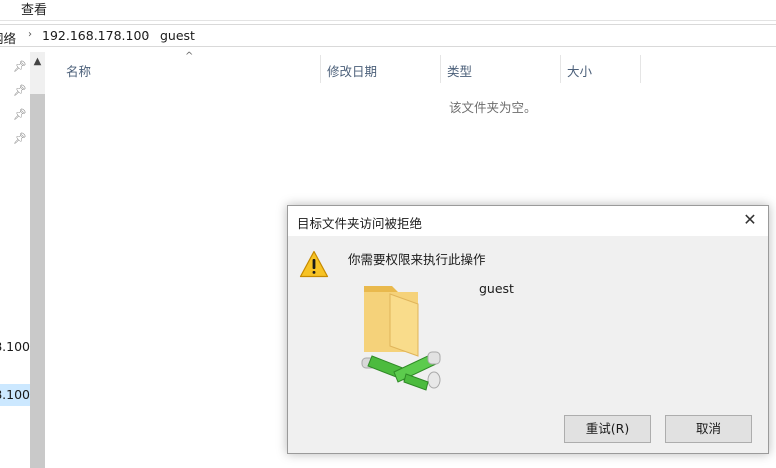 The width and height of the screenshot is (776, 468). Describe the element at coordinates (607, 429) in the screenshot. I see `retry-button: 重试(R)` at that location.